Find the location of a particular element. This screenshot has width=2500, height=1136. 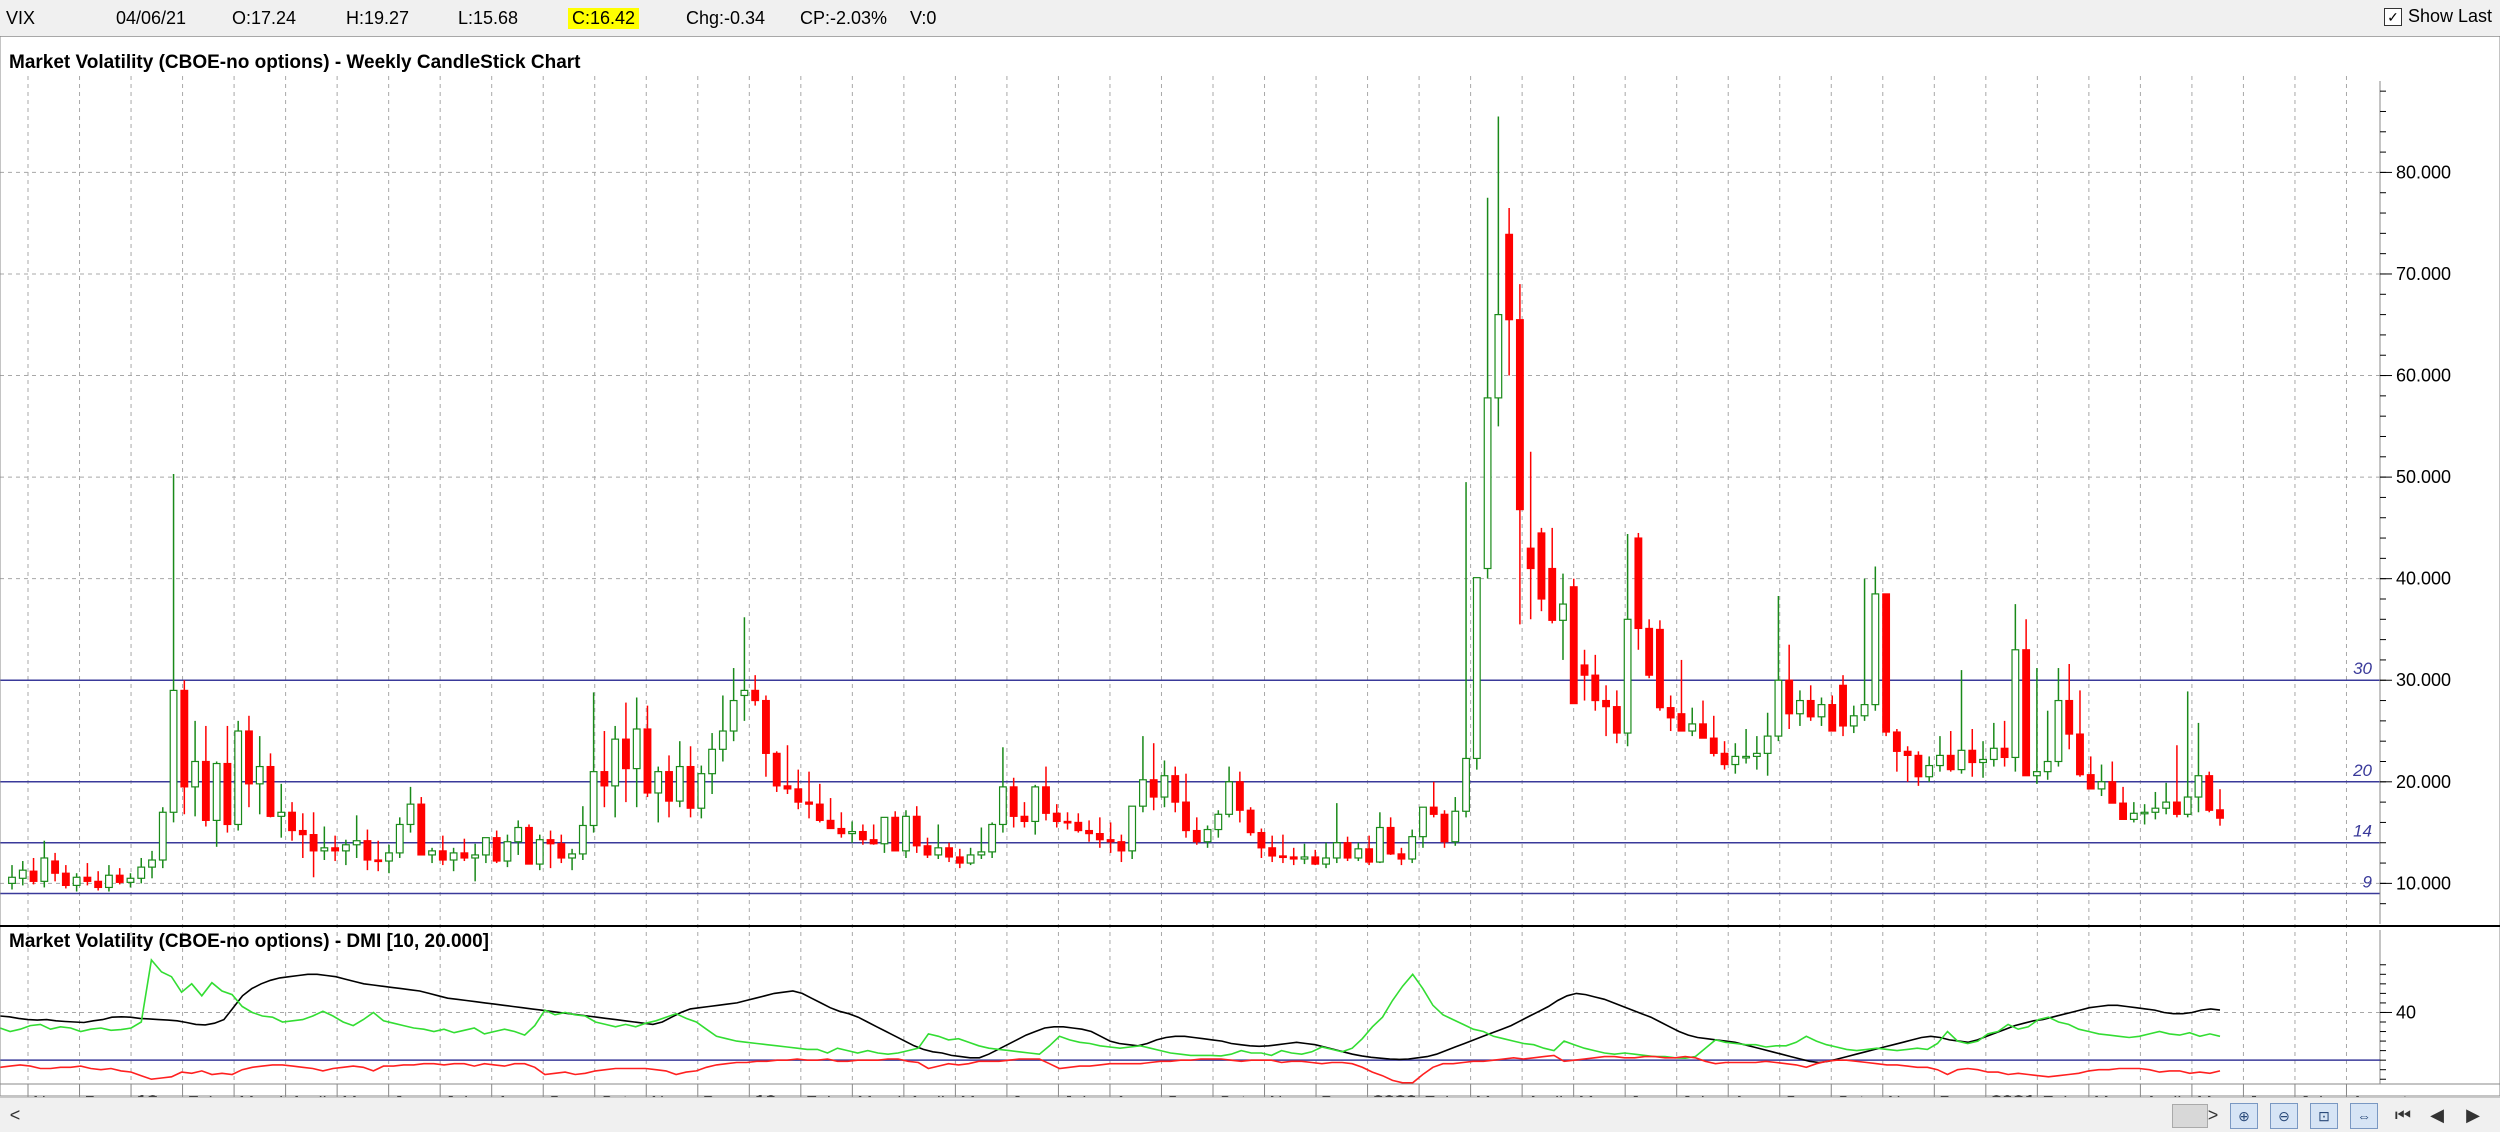

show-last-toggle: ✓ Show Last is located at coordinates (2437, 16).